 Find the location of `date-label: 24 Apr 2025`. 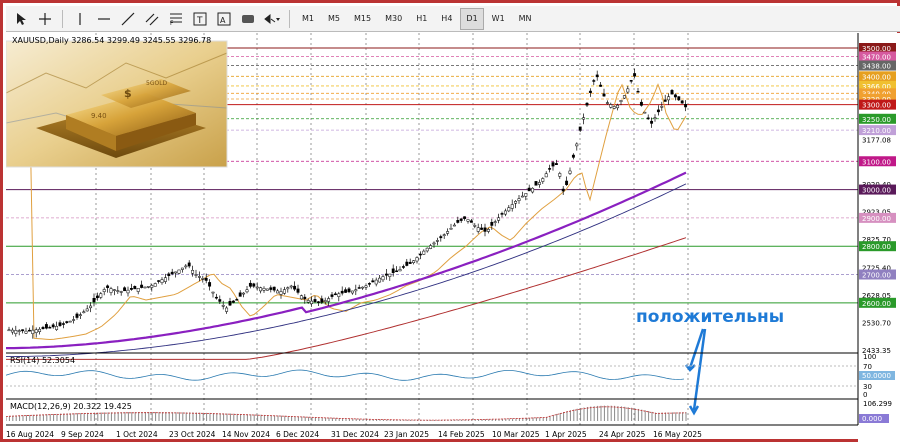

date-label: 24 Apr 2025 is located at coordinates (622, 434).